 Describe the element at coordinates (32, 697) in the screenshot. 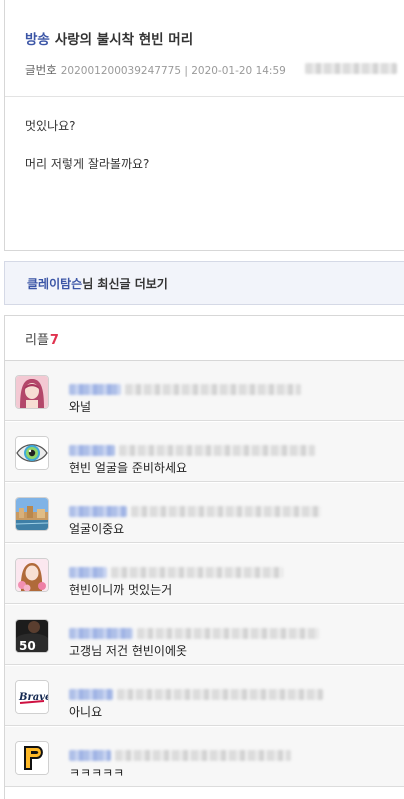

I see `braves-logo-avatar: Braves` at that location.